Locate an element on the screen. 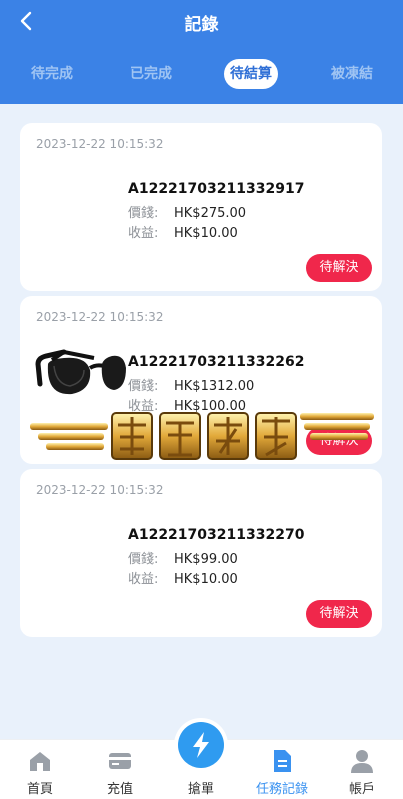  nav-grab-order-label: 搶單 is located at coordinates (200, 789).